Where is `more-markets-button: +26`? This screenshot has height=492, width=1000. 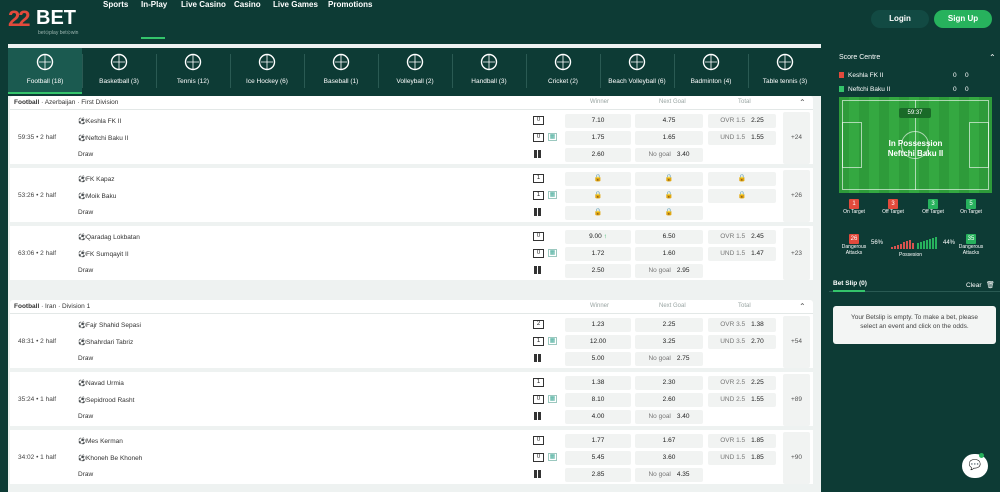 more-markets-button: +26 is located at coordinates (796, 196).